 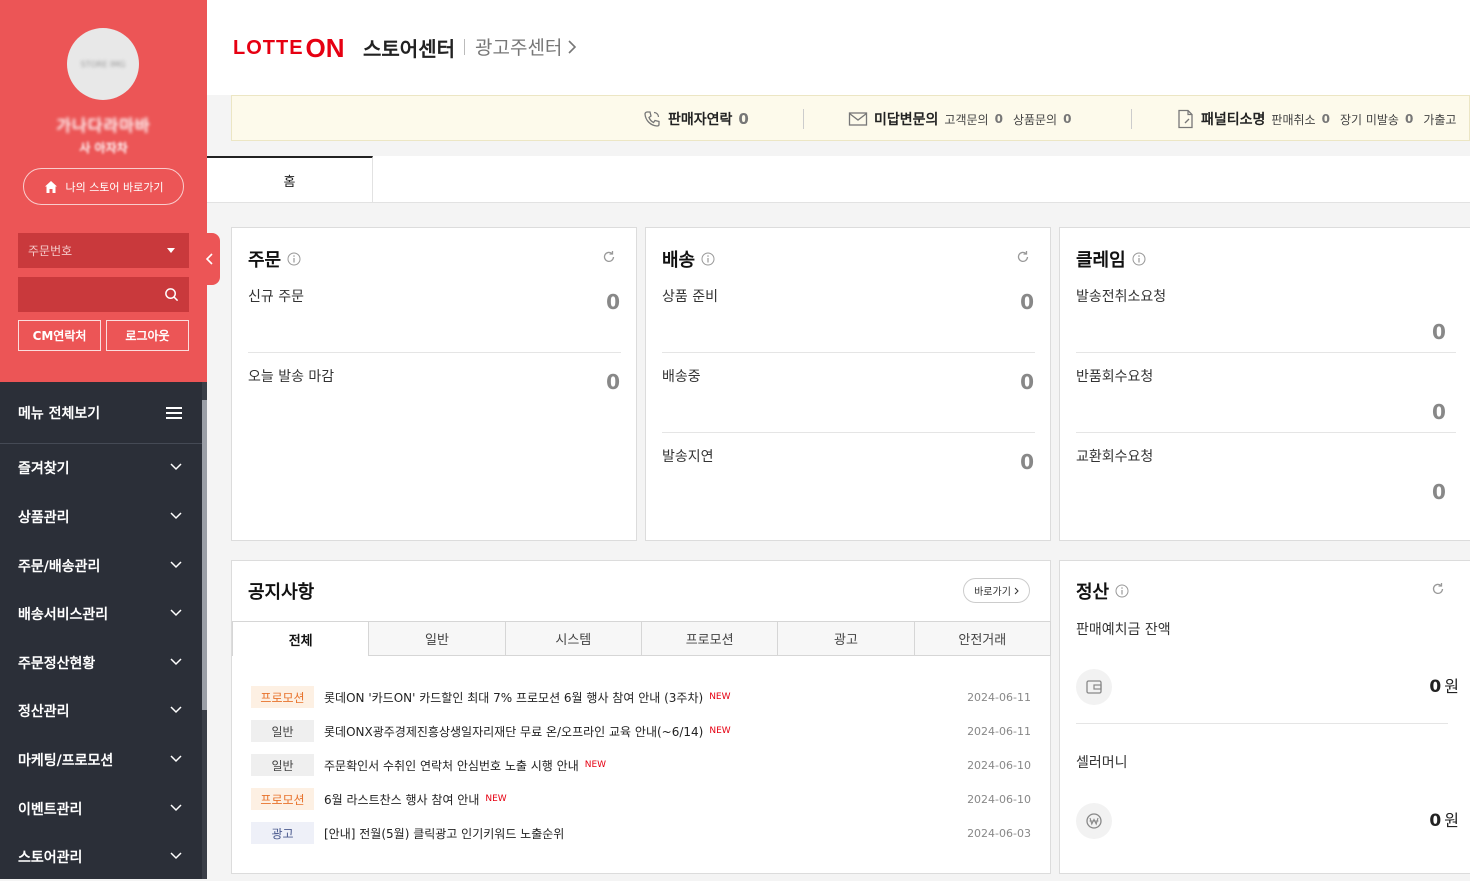 What do you see at coordinates (996, 590) in the screenshot?
I see `notice-goto-button: 바로가기` at bounding box center [996, 590].